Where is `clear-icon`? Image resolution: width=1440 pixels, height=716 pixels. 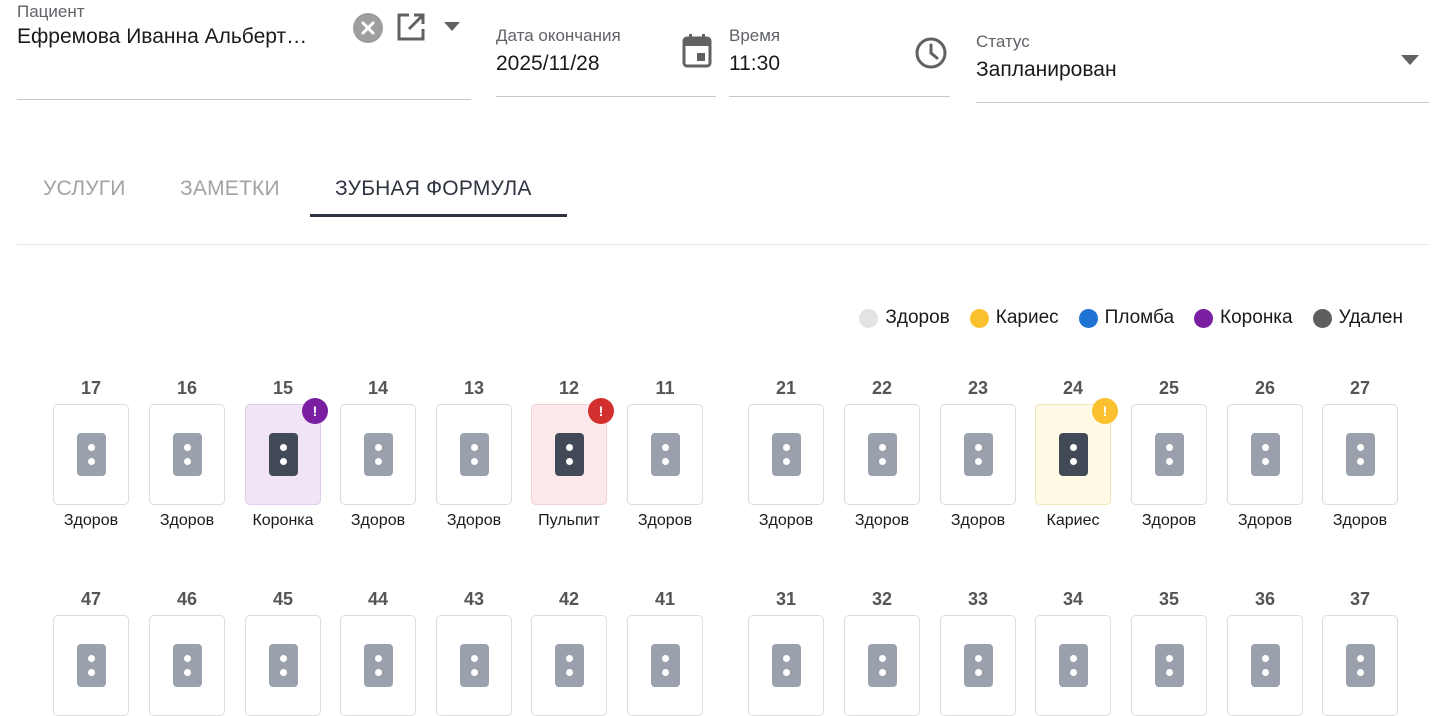
clear-icon is located at coordinates (368, 28).